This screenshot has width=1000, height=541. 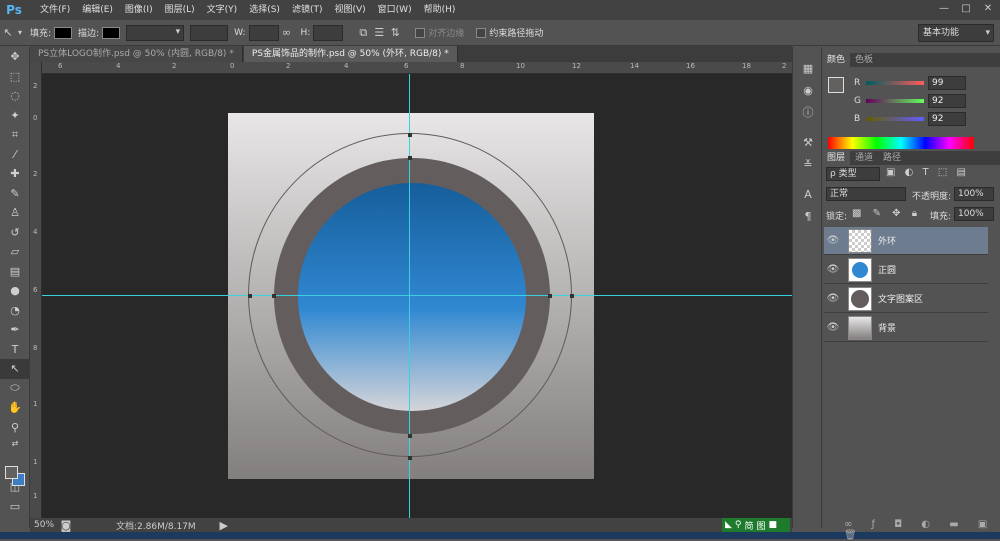 I want to click on lock-icons: ▩ ✎ ✥ 🔒︎, so click(x=886, y=213).